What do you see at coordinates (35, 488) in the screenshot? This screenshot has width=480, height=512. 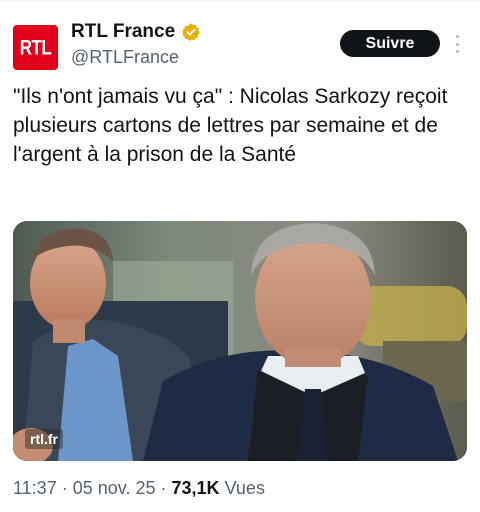 I see `tweet-time: 11:37` at bounding box center [35, 488].